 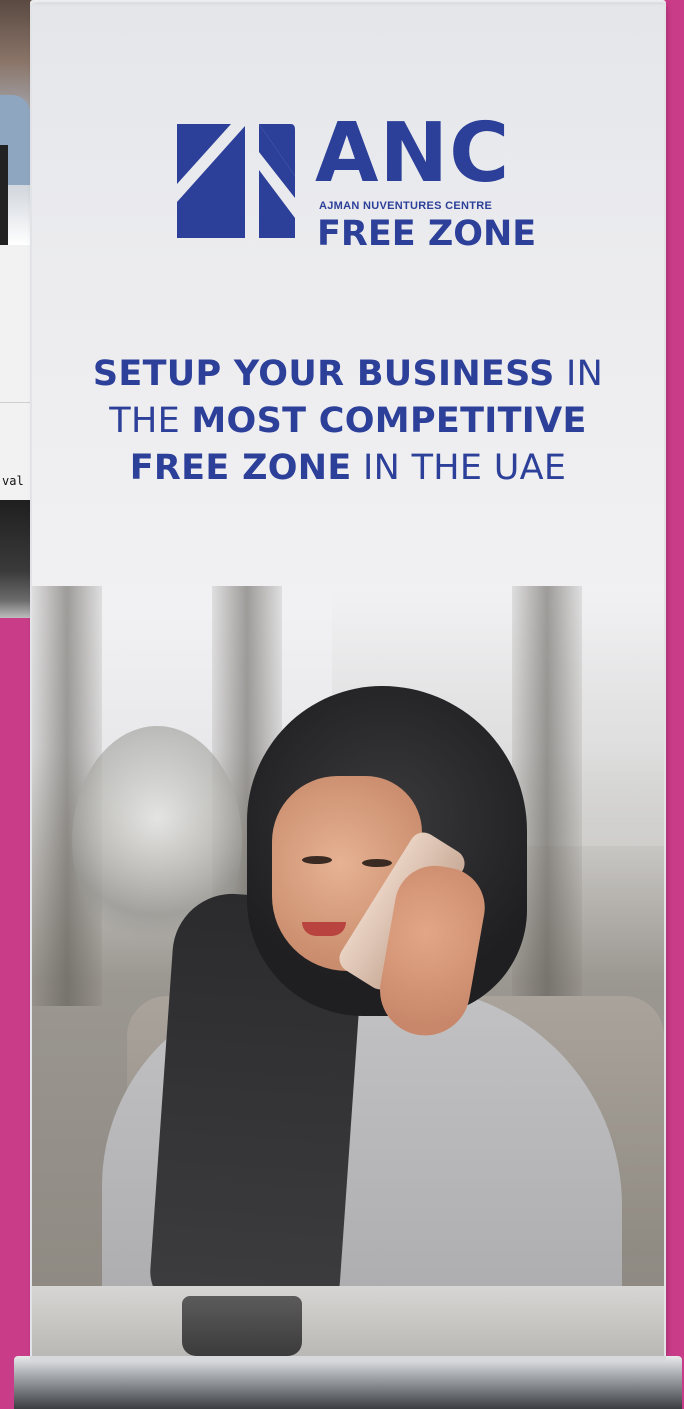 I want to click on headline-line2-regular: THE, so click(x=150, y=421).